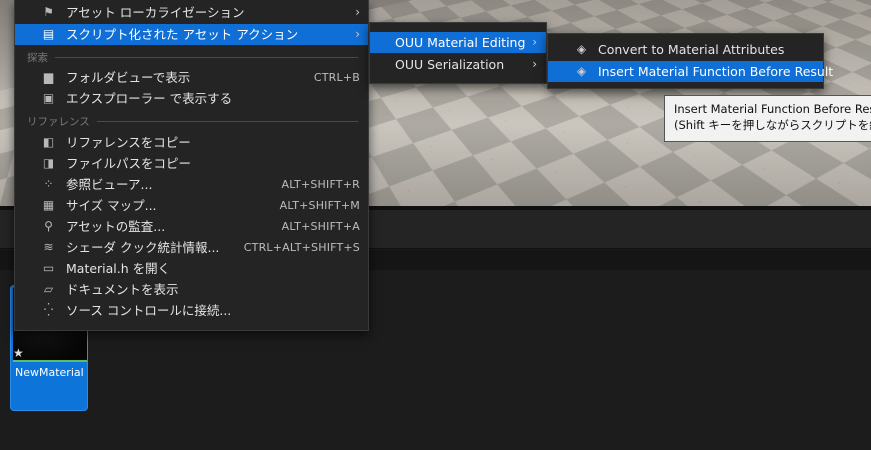 This screenshot has height=450, width=871. Describe the element at coordinates (155, 12) in the screenshot. I see `menu-item-label: アセット ローカライゼーション` at that location.